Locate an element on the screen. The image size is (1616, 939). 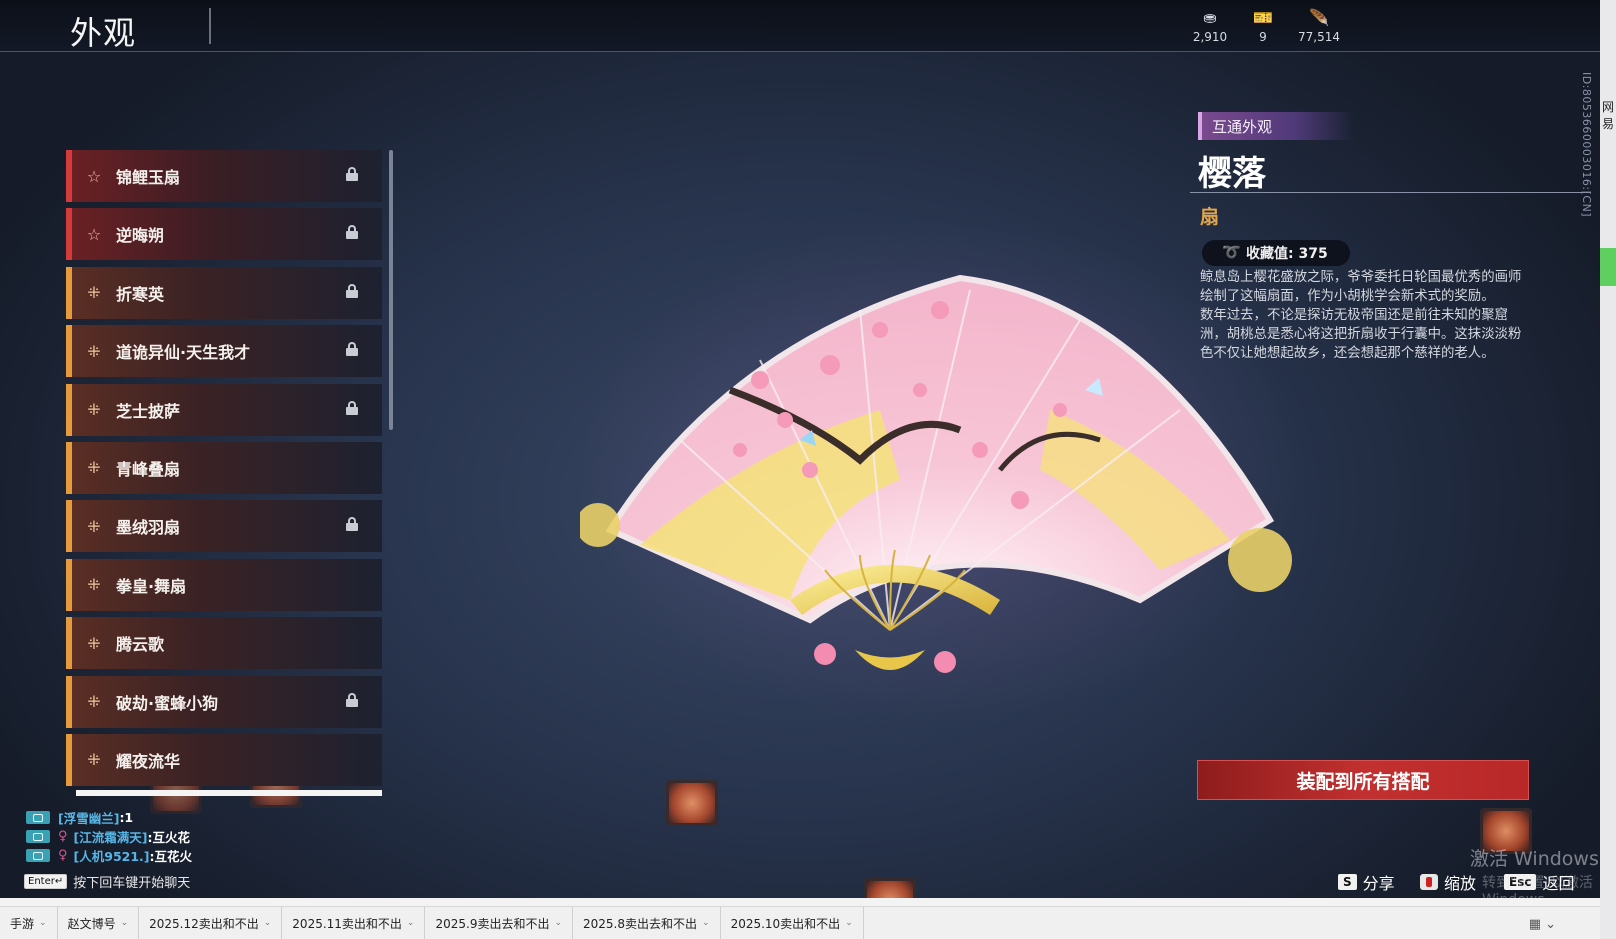
list-item-label: 墨绒羽扇 is located at coordinates (148, 528).